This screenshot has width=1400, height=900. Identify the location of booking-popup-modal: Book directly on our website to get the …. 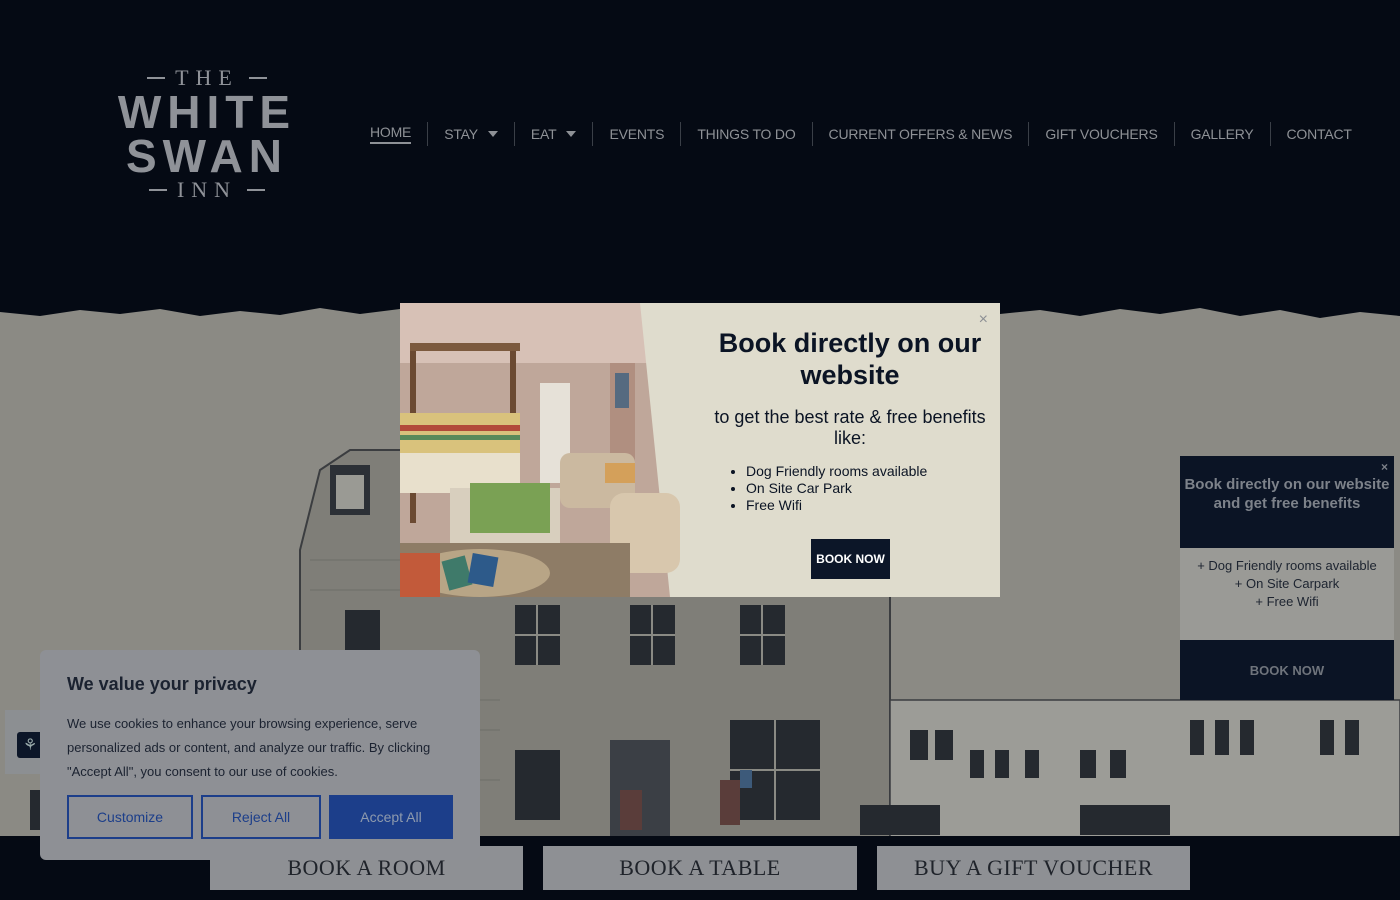
(700, 450).